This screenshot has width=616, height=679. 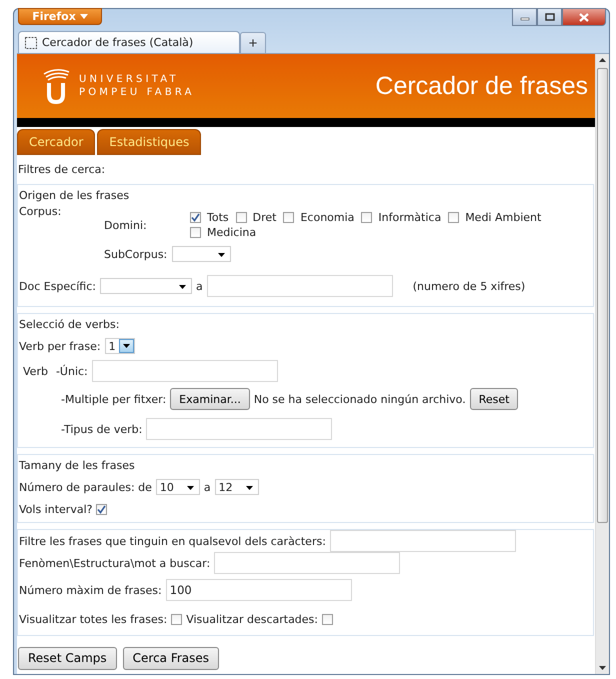 I want to click on field-label: Fenòmen\Estructura\mot a buscar:, so click(x=114, y=563).